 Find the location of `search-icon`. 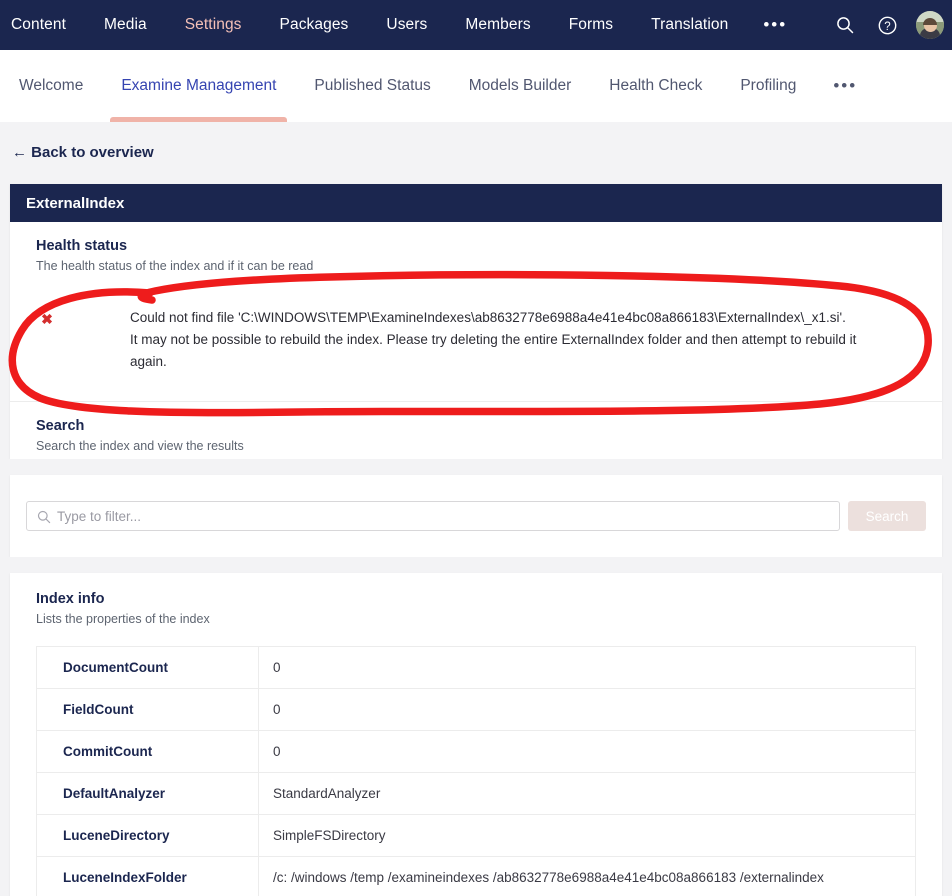

search-icon is located at coordinates (845, 25).